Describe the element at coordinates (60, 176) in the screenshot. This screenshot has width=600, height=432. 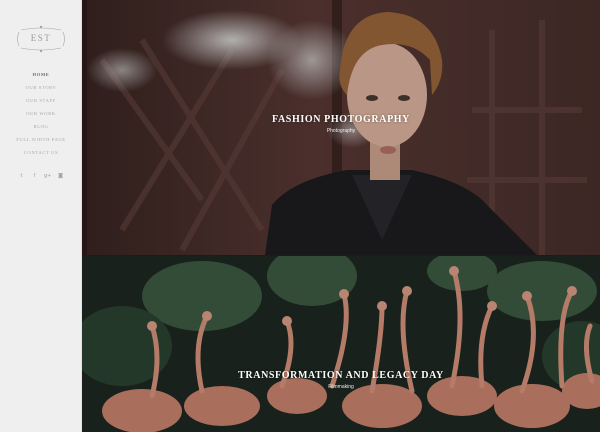
I see `instagram-icon: ◙` at that location.